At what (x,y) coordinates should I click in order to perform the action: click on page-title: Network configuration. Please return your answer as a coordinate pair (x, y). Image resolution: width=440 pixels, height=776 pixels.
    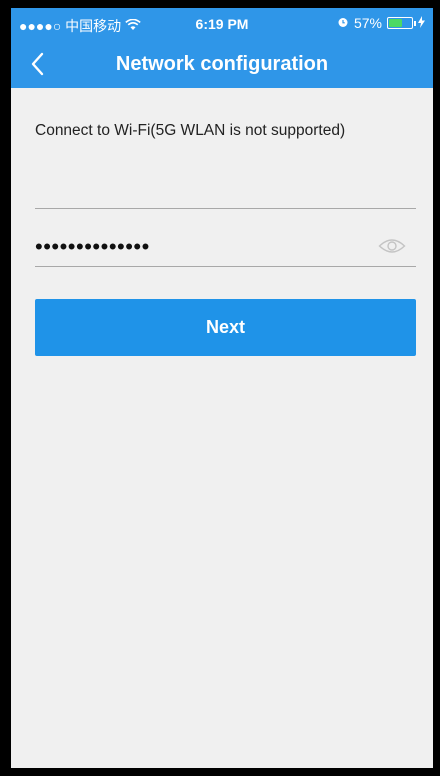
    Looking at the image, I should click on (222, 64).